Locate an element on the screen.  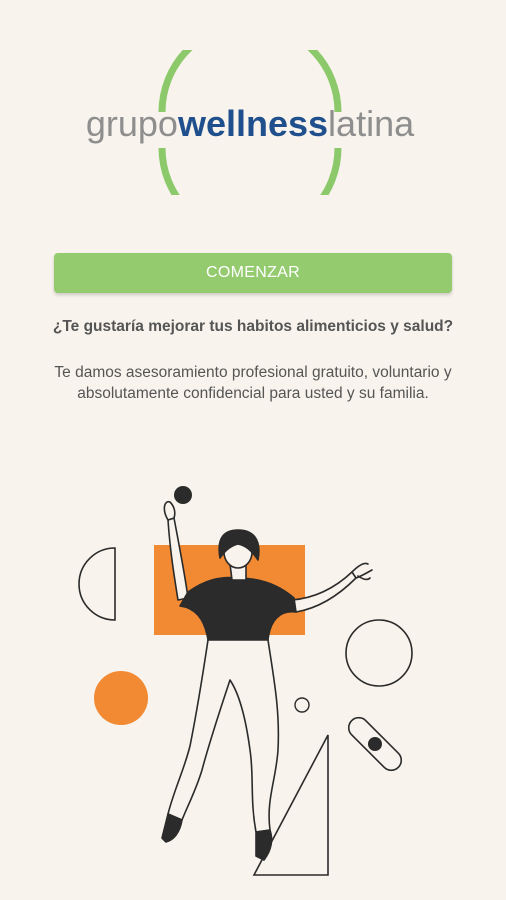
logo-graphic: grupowellnesslatina is located at coordinates (250, 122).